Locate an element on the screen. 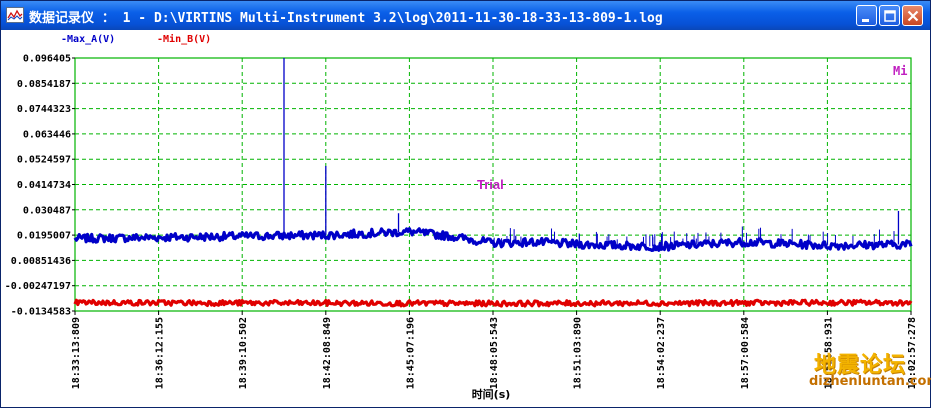  minimize-button is located at coordinates (866, 15).